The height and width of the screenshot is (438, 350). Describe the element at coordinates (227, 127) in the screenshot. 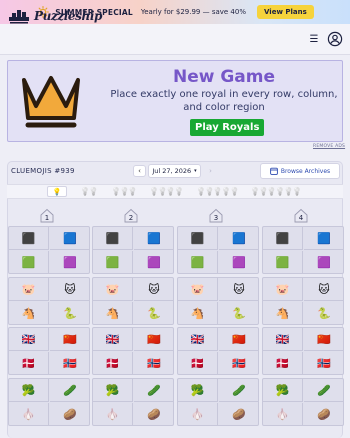

I see `play-royals-button: Play Royals` at that location.